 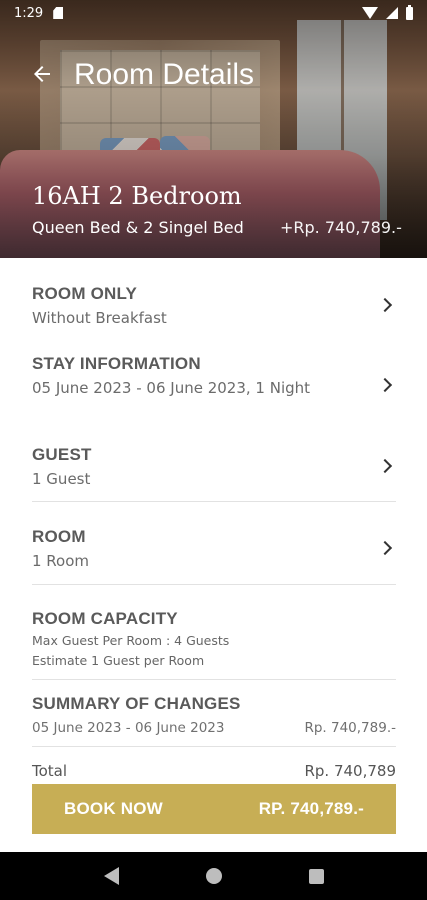 I want to click on room-bed-type: Queen Bed & 2 Singel Bed, so click(x=138, y=227).